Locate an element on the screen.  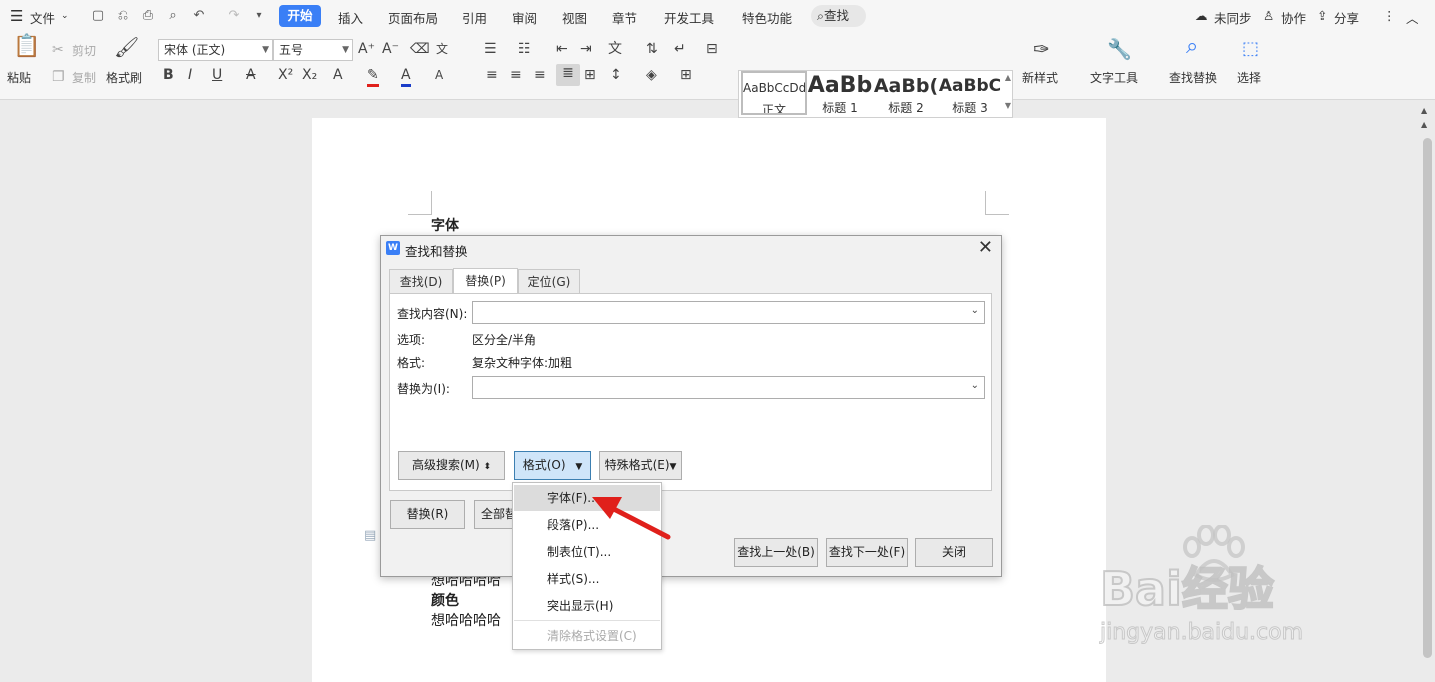
replace-label: 替换为(I): is located at coordinates (423, 389).